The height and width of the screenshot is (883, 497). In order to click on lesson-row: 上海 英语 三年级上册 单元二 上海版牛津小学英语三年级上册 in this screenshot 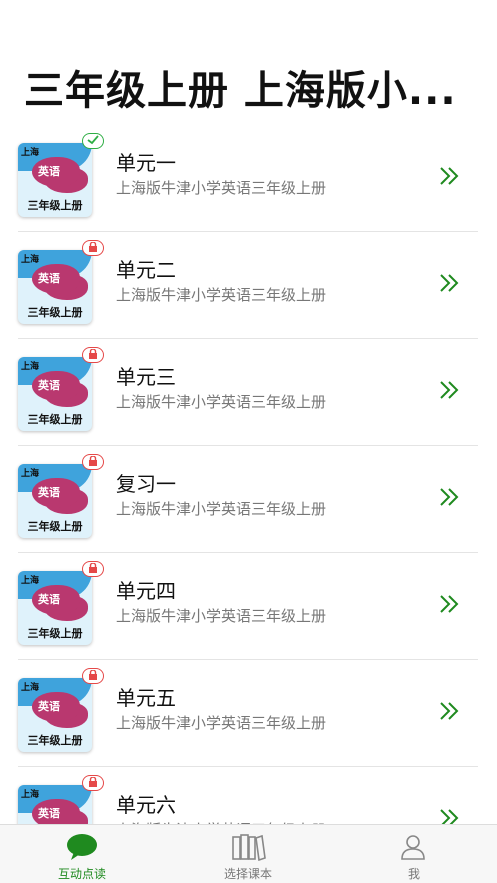, I will do `click(248, 285)`.